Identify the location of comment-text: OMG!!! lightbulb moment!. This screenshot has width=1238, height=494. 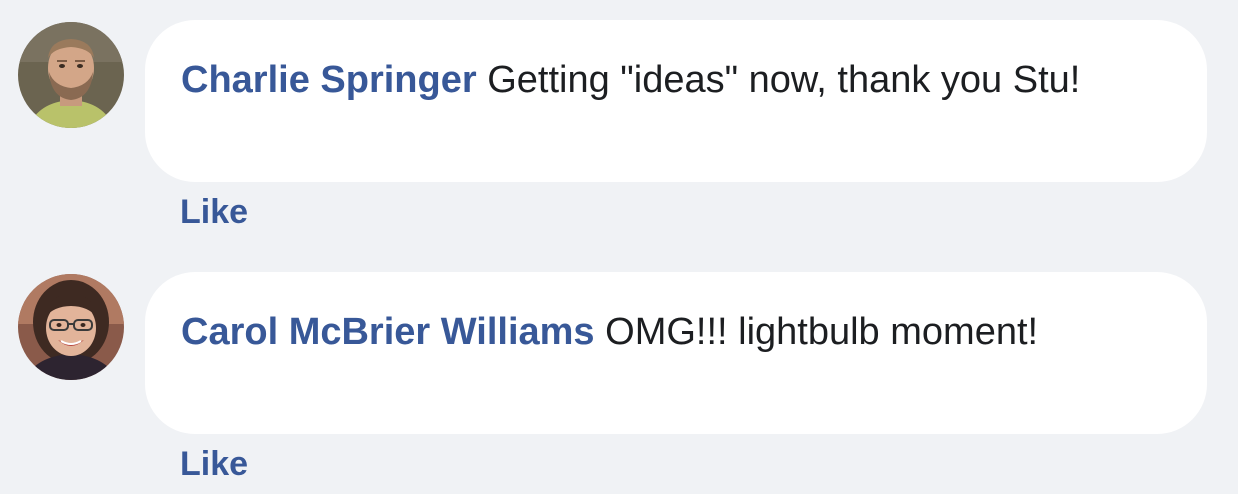
(822, 332).